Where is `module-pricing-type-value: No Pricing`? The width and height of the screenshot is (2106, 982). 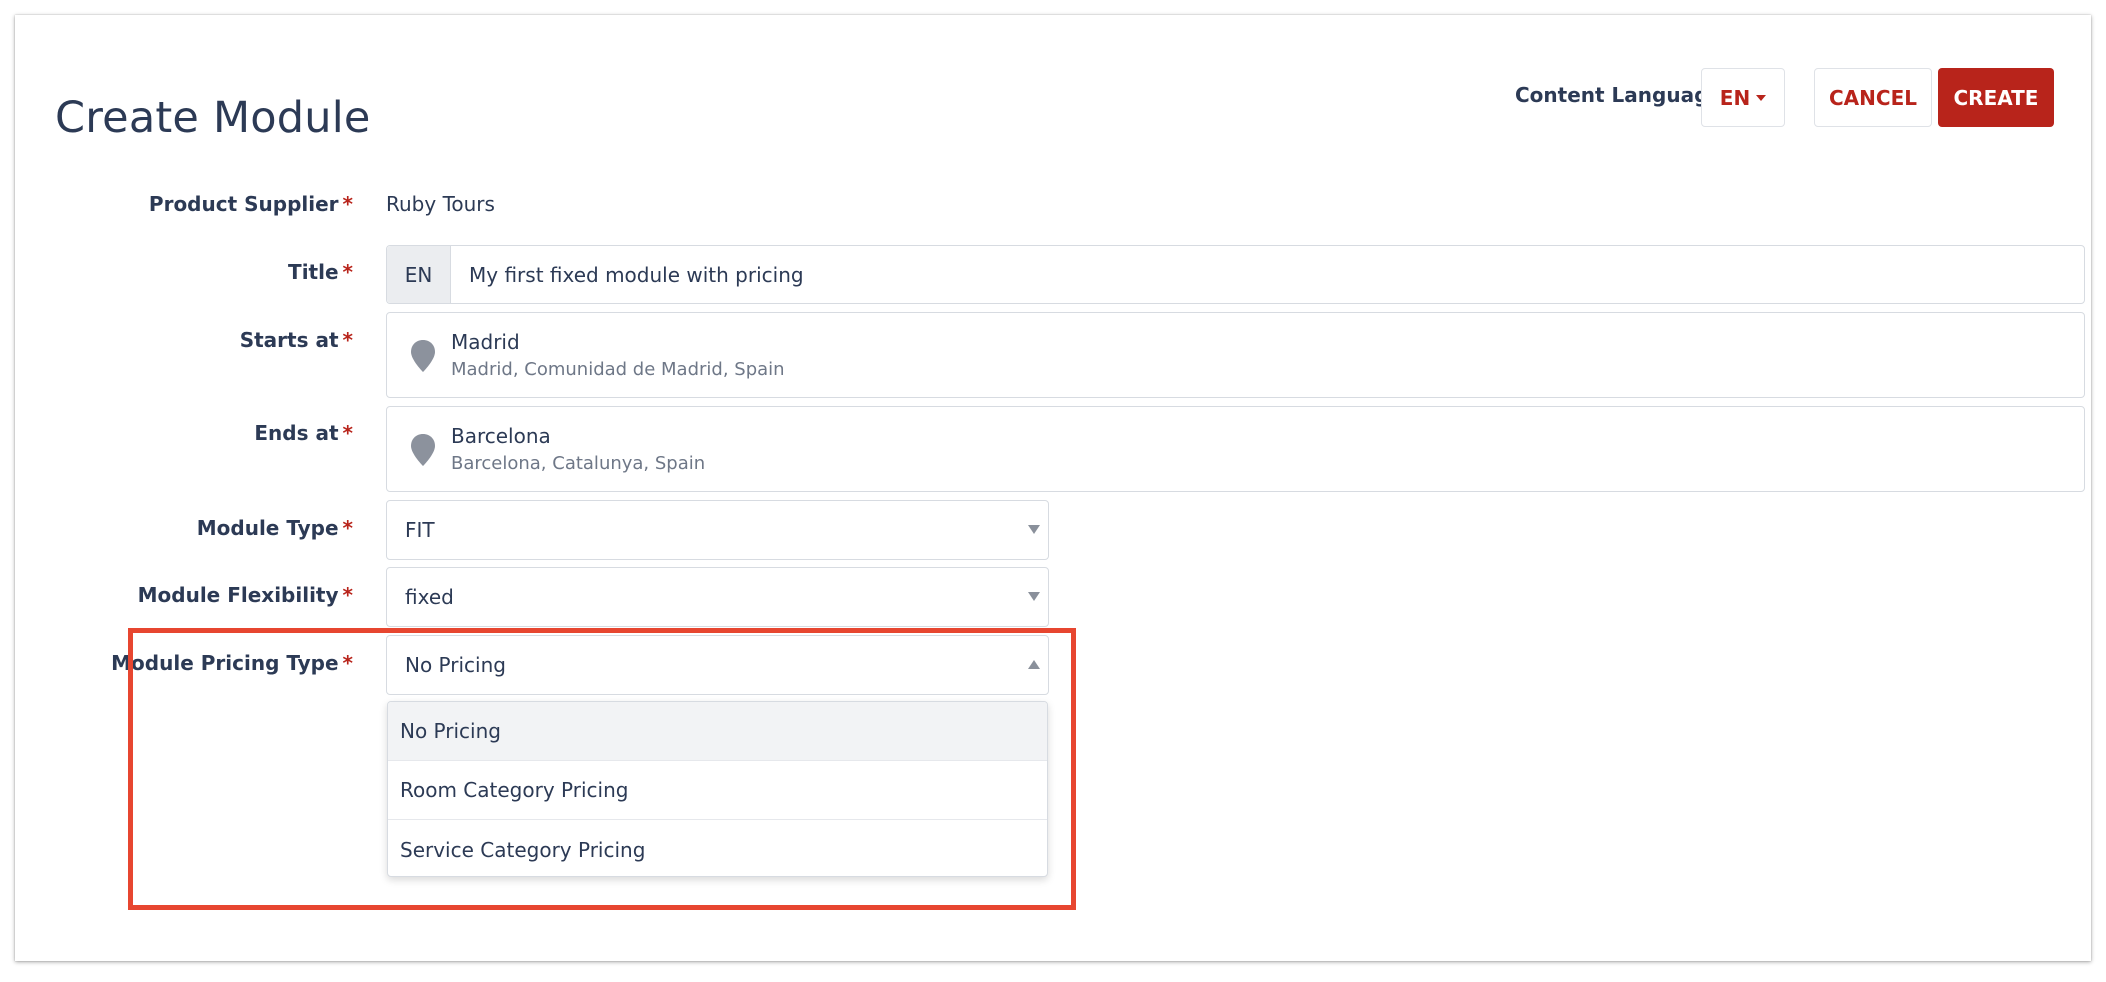
module-pricing-type-value: No Pricing is located at coordinates (455, 665).